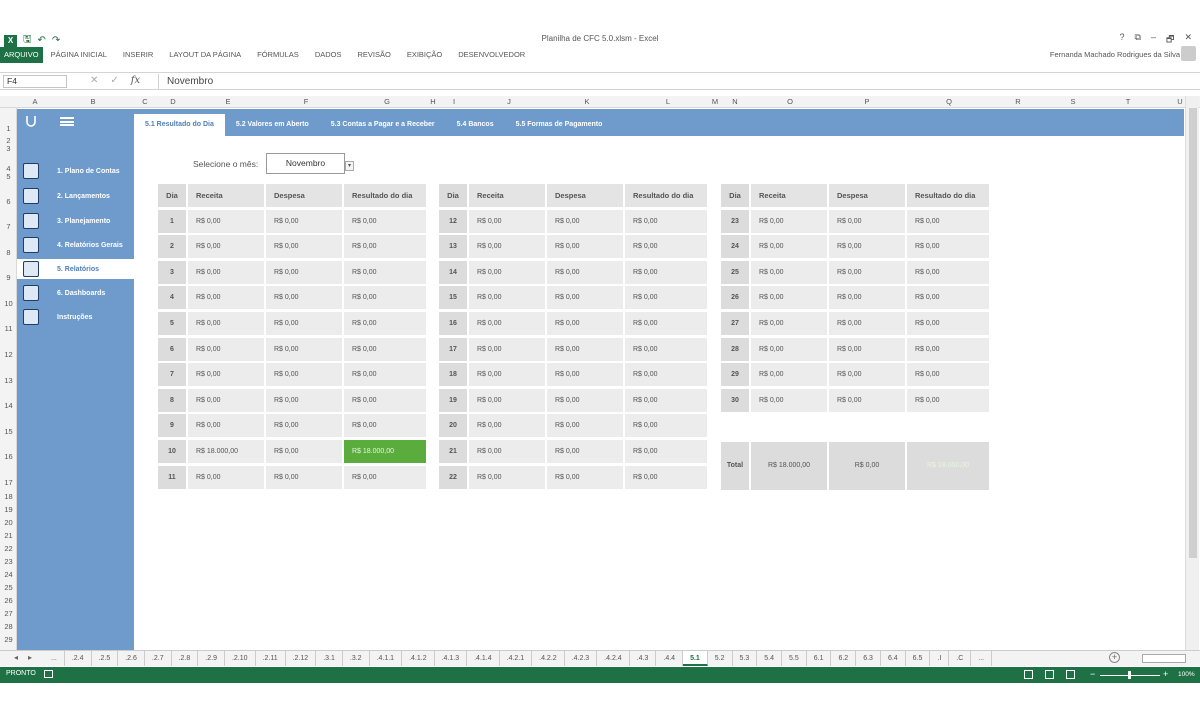 Image resolution: width=1200 pixels, height=719 pixels. I want to click on table-header-cell: Receita, so click(507, 195).